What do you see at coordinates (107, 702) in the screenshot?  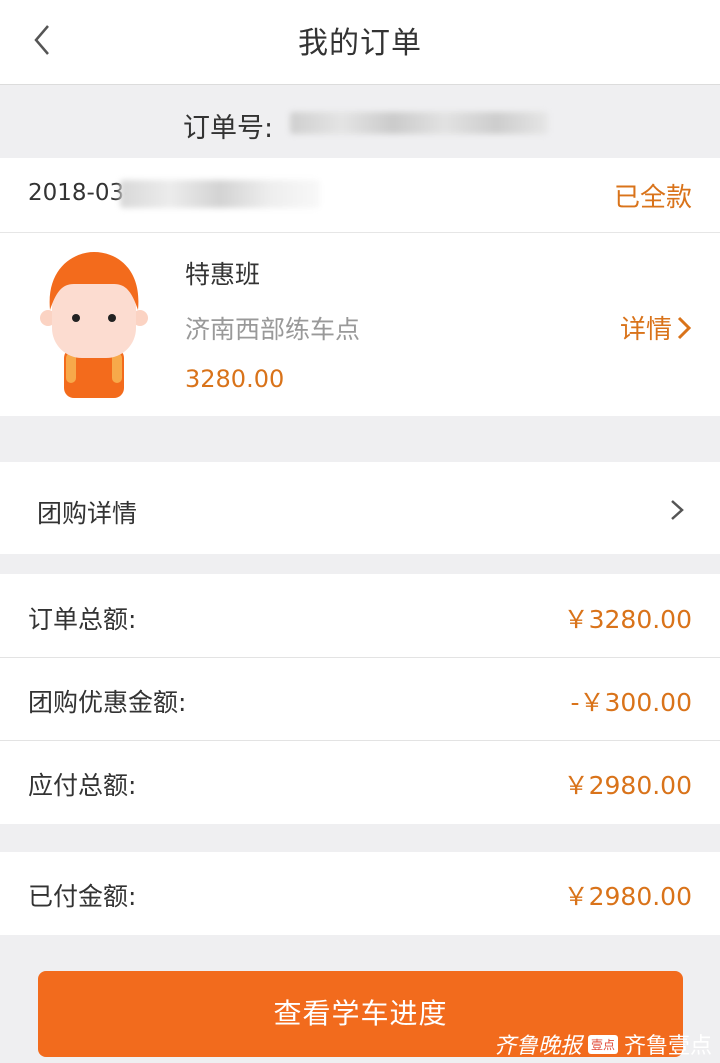 I see `group-discount-label: 团购优惠金额:` at bounding box center [107, 702].